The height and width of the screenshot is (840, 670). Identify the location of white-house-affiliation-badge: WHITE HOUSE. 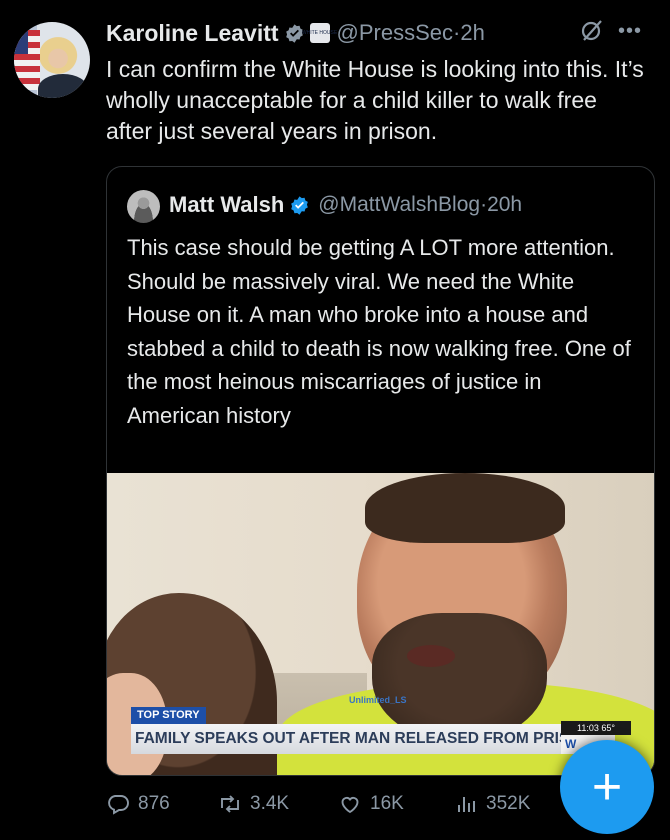
(319, 33).